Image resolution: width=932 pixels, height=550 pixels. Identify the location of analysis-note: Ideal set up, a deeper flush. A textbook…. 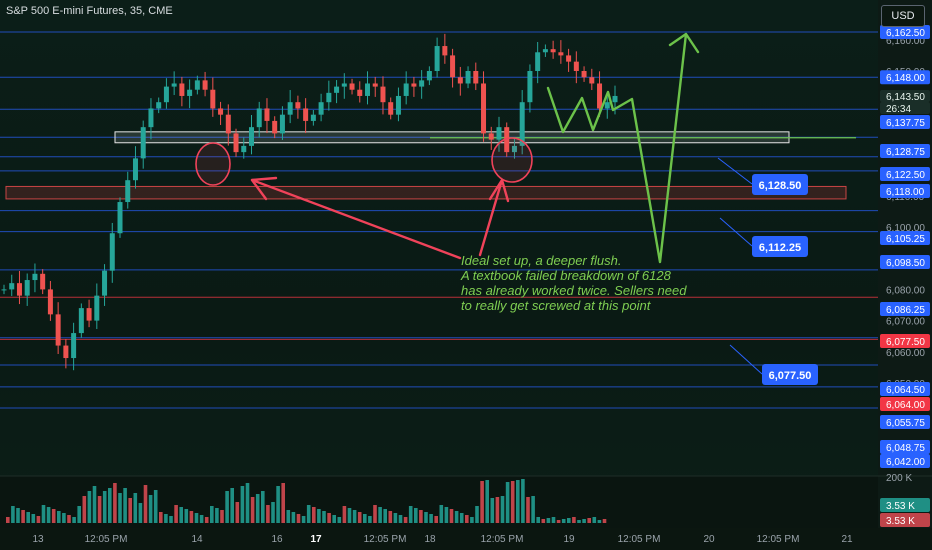
(596, 283).